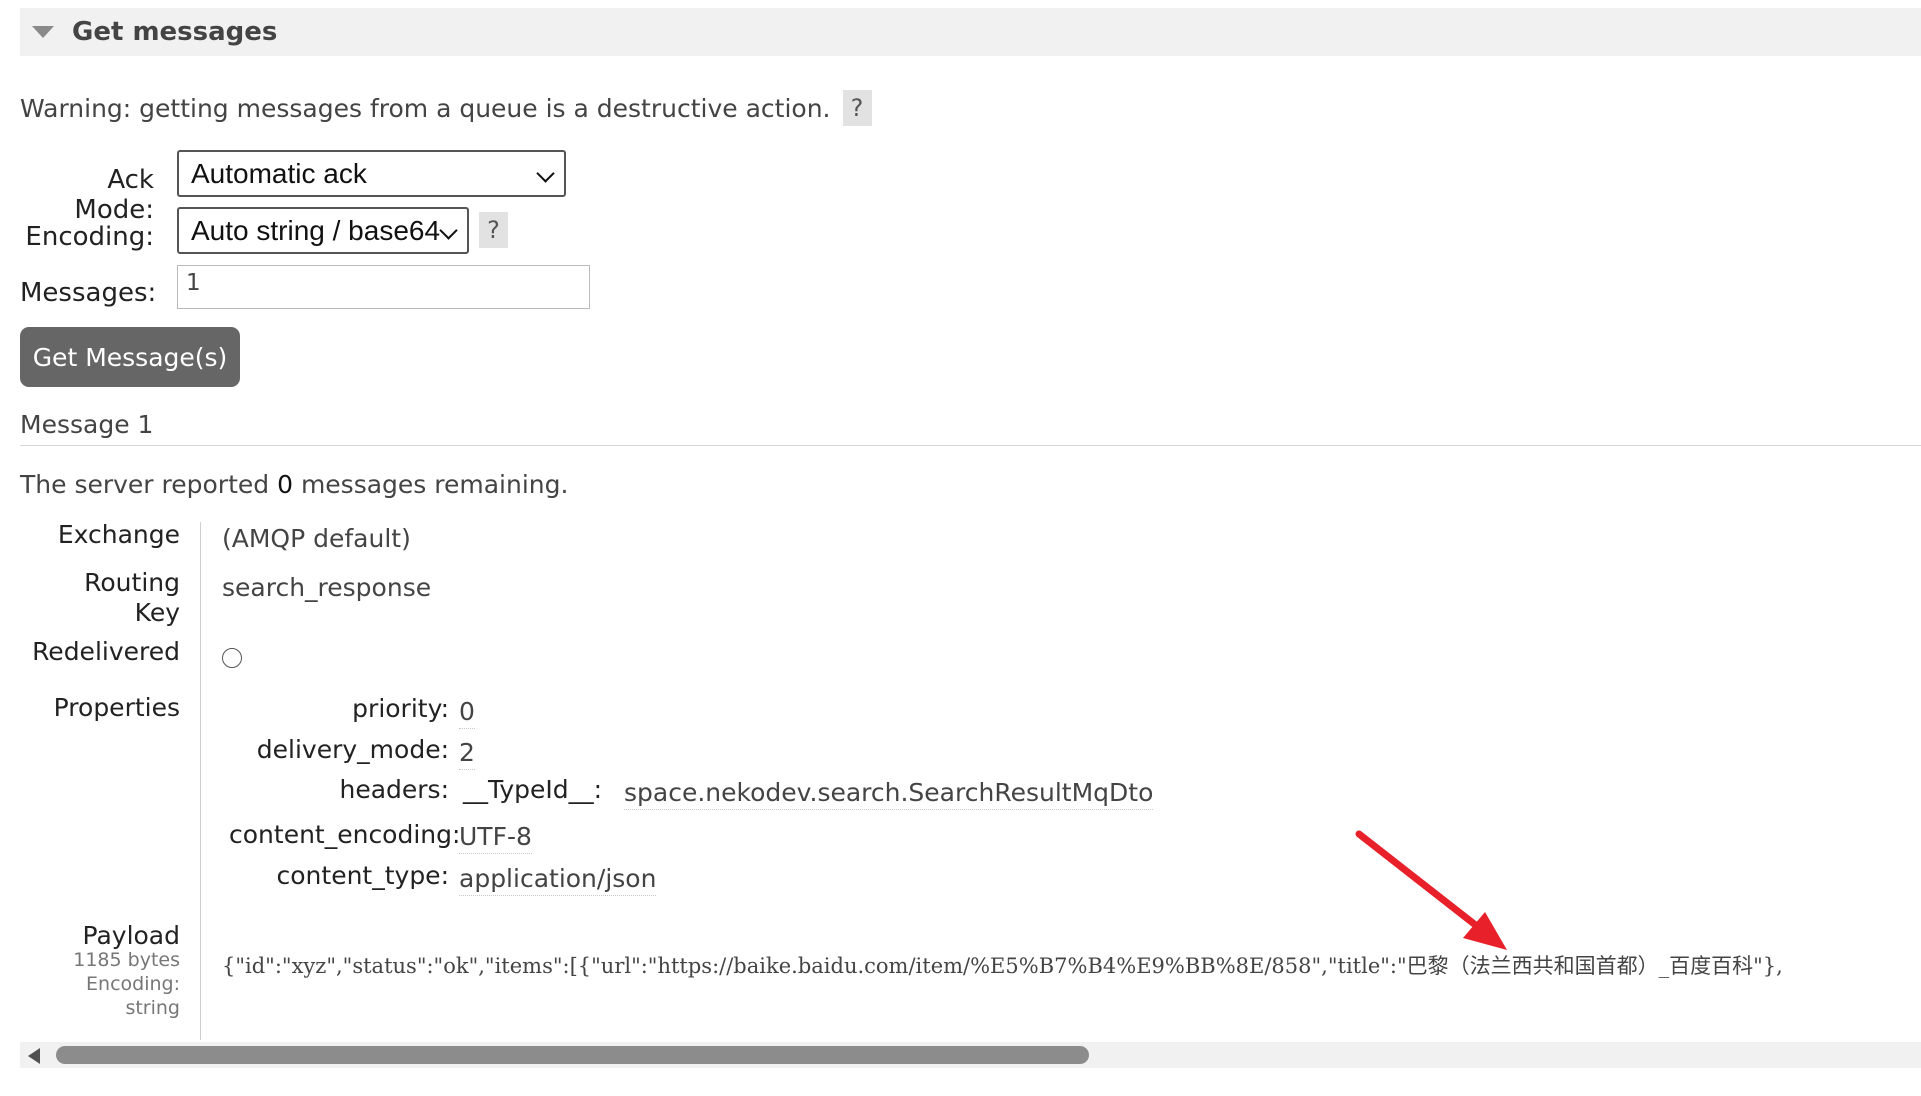 Image resolution: width=1921 pixels, height=1096 pixels. Describe the element at coordinates (394, 789) in the screenshot. I see `headers-key: headers:` at that location.